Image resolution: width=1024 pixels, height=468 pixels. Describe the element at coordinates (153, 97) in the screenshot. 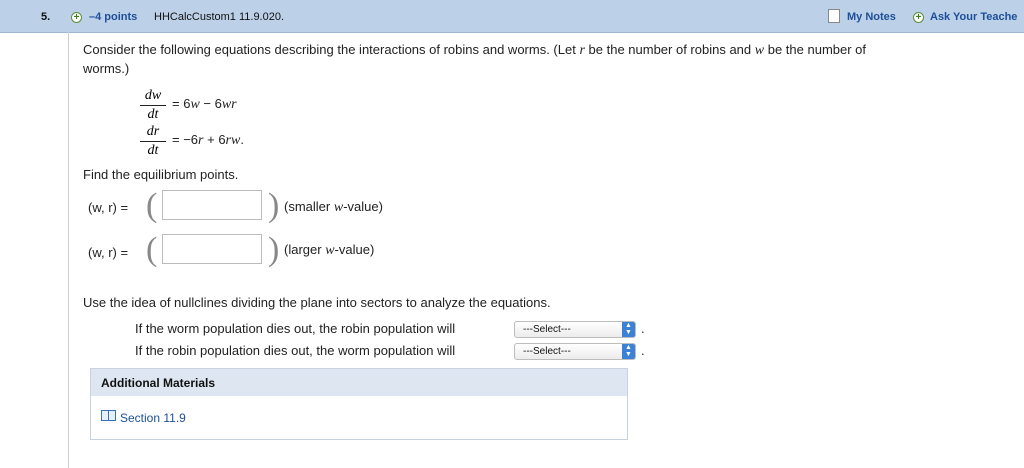

I see `eq1-numerator: dw` at that location.